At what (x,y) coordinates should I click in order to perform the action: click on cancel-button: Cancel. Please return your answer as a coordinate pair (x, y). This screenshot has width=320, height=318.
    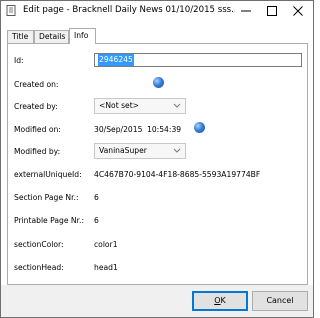
    Looking at the image, I should click on (280, 301).